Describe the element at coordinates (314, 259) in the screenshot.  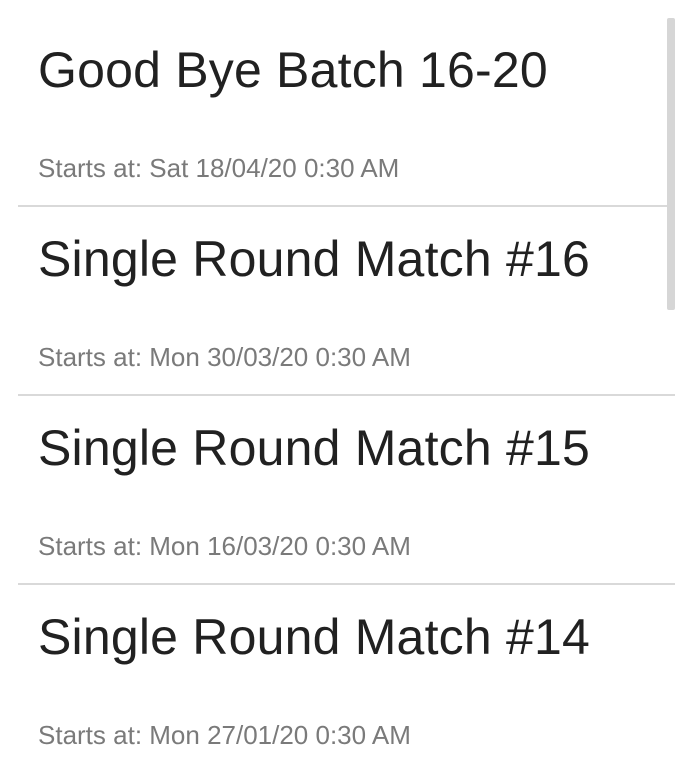
I see `match-title: Single Round Match #16` at that location.